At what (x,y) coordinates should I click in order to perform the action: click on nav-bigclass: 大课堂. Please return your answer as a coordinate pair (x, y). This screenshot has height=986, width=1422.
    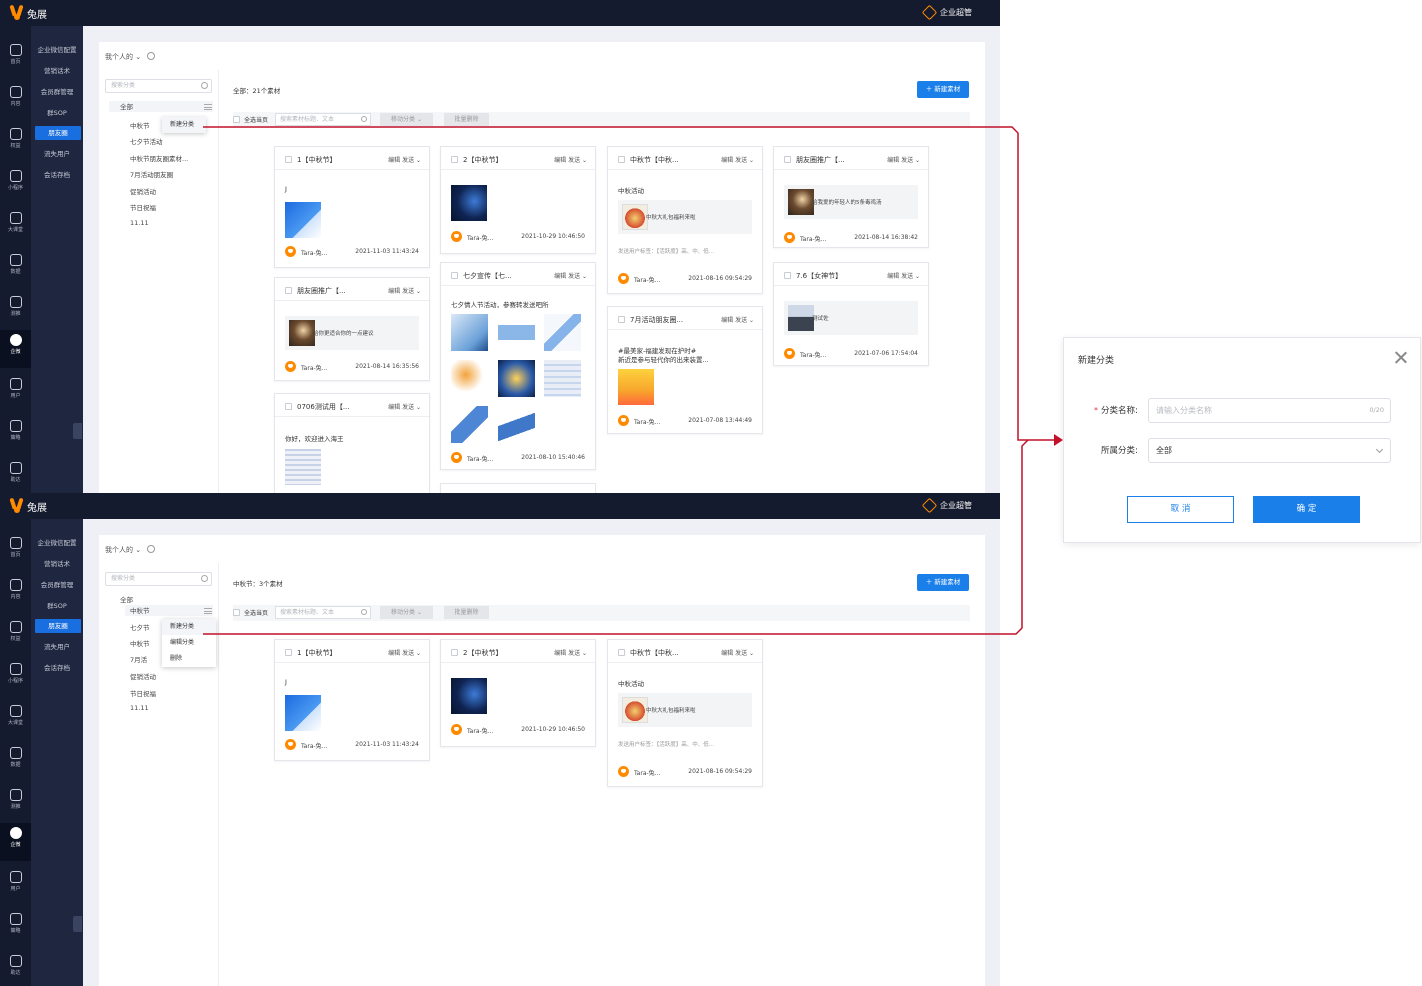
    Looking at the image, I should click on (15, 720).